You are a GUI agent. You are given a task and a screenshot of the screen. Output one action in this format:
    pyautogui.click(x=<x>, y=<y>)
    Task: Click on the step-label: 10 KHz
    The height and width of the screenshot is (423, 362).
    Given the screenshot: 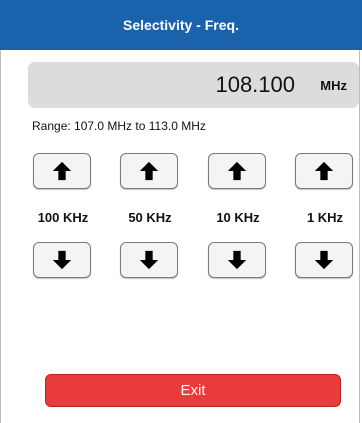 What is the action you would take?
    pyautogui.click(x=238, y=217)
    